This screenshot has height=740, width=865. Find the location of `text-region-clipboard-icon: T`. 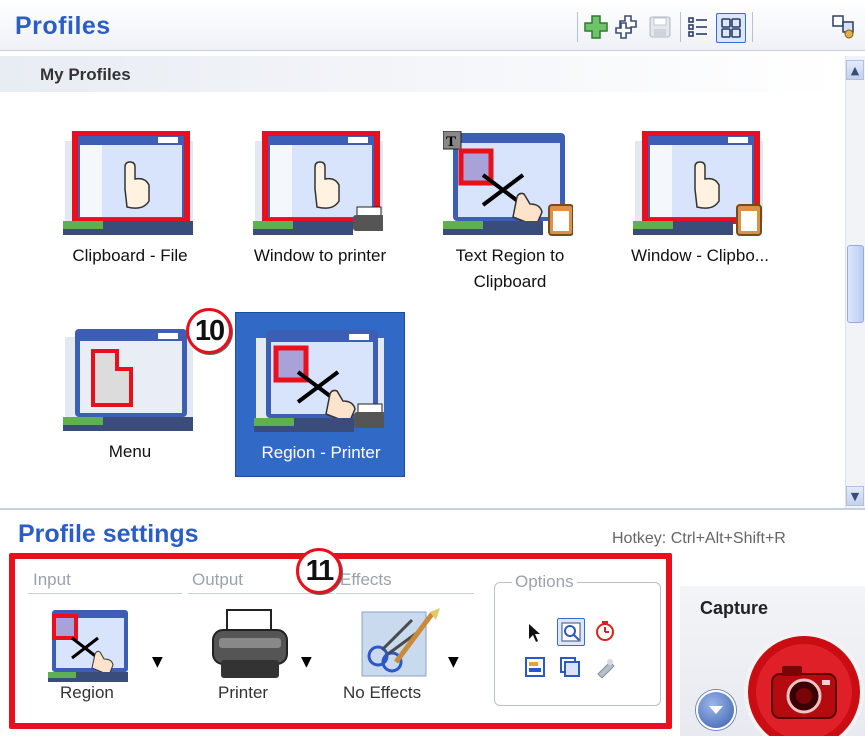

text-region-clipboard-icon: T is located at coordinates (508, 183).